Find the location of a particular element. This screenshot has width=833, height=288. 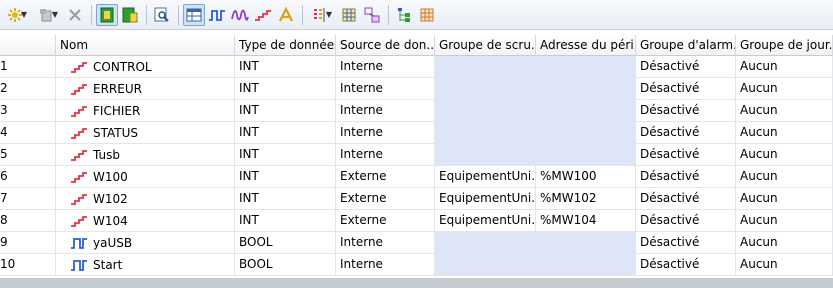

table-row: 5 Tusb INT Interne Désactivé Aucun is located at coordinates (416, 155).